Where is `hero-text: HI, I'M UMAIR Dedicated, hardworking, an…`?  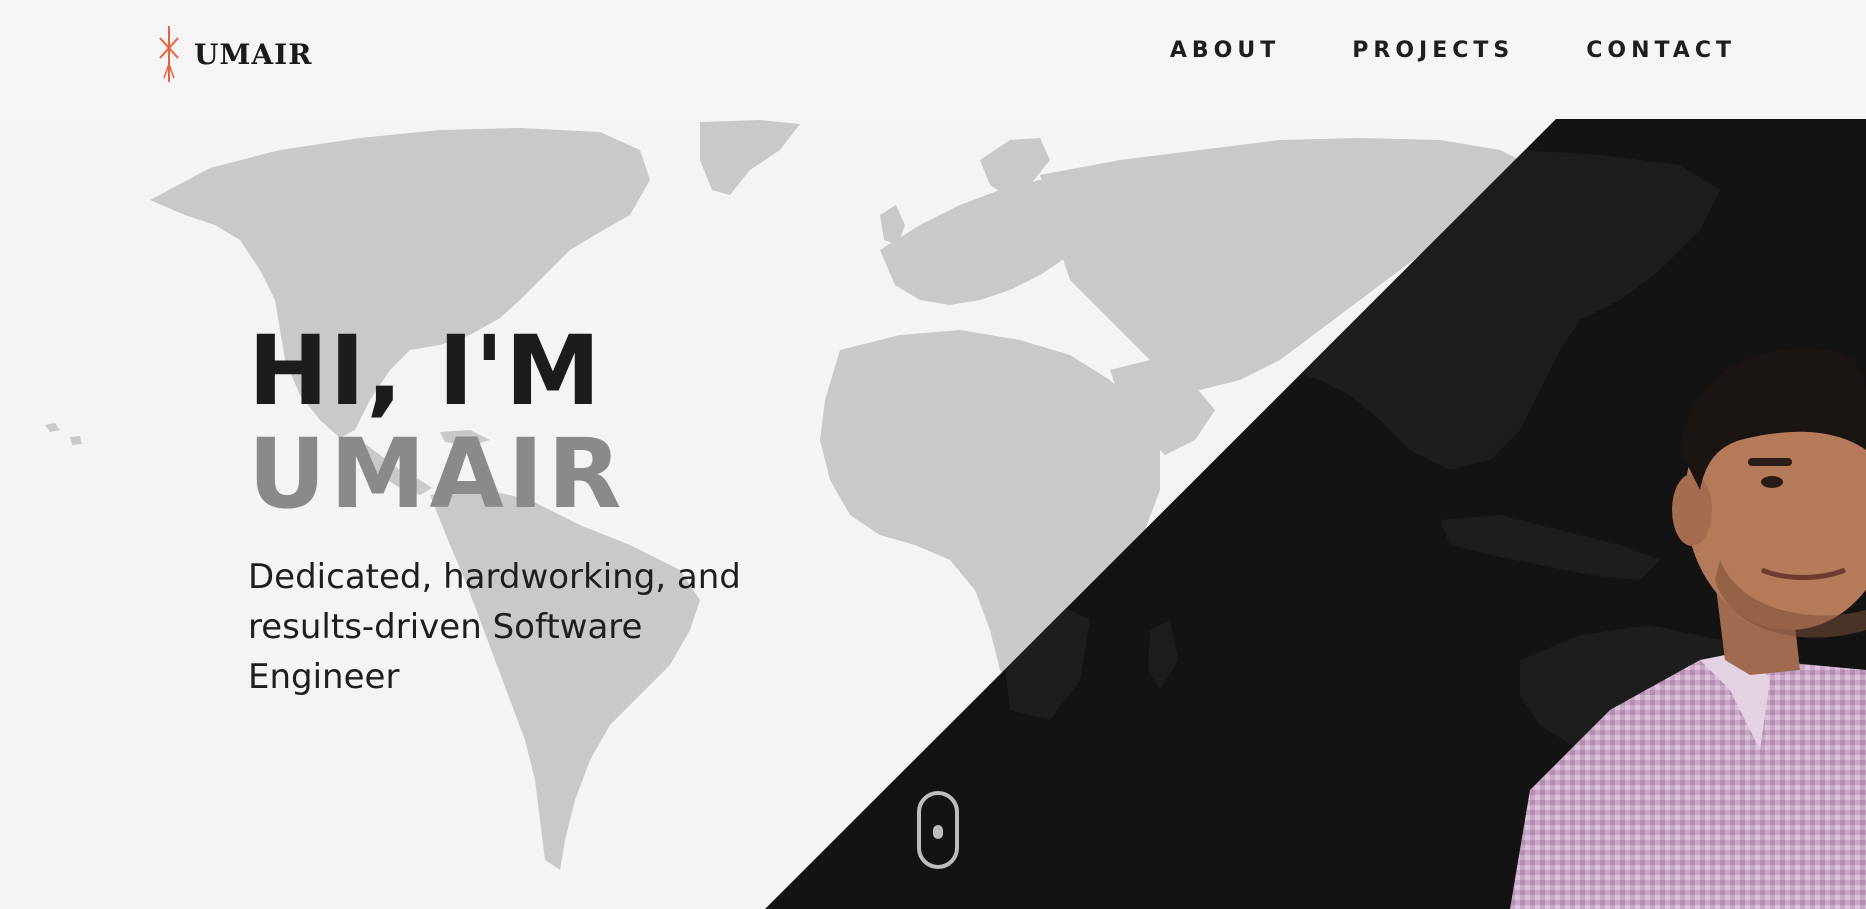
hero-text: HI, I'M UMAIR Dedicated, hardworking, an… is located at coordinates (508, 512).